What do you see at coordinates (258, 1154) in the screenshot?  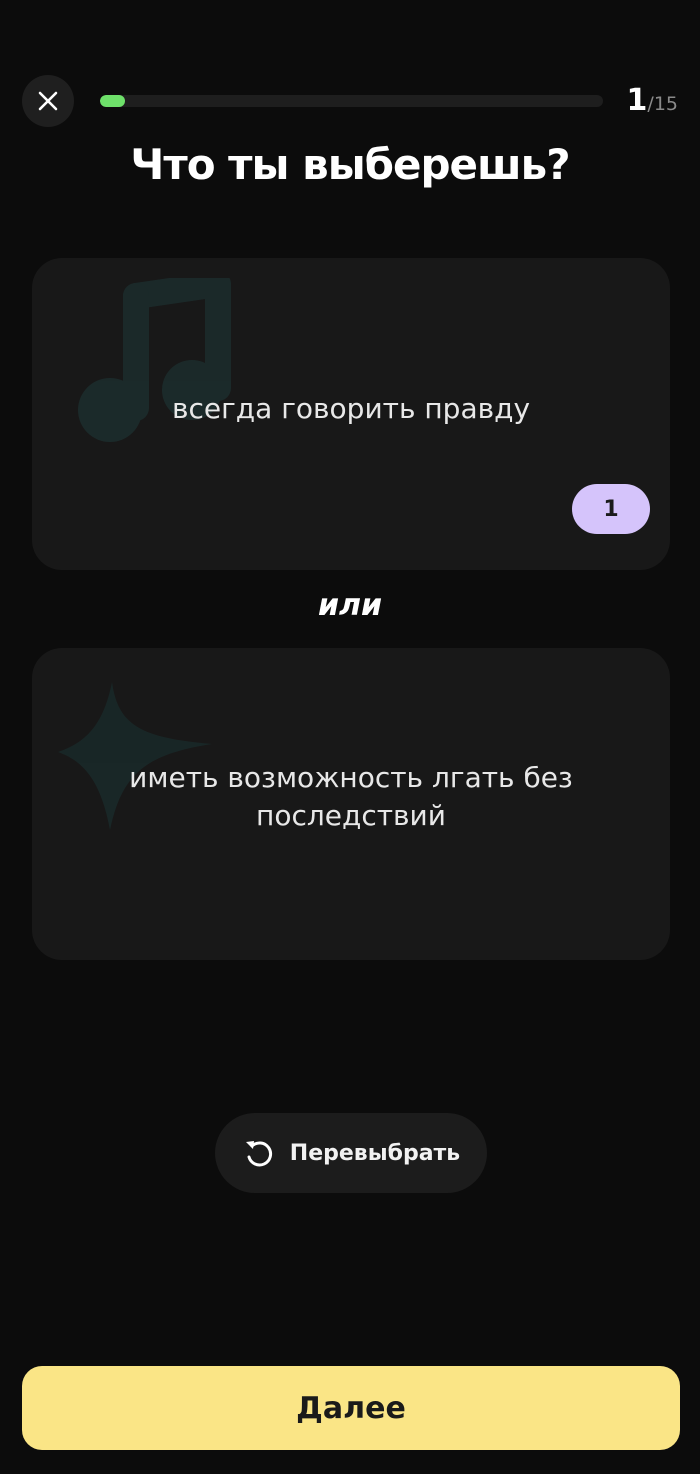 I see `rotate-ccw-icon` at bounding box center [258, 1154].